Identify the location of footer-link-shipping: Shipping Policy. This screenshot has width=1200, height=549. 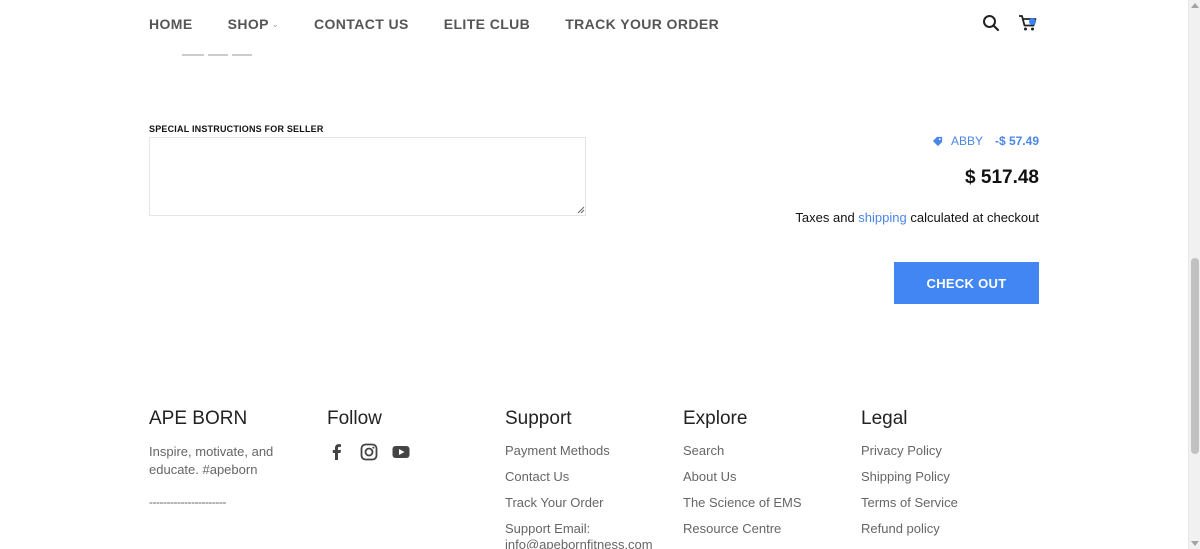
(946, 477).